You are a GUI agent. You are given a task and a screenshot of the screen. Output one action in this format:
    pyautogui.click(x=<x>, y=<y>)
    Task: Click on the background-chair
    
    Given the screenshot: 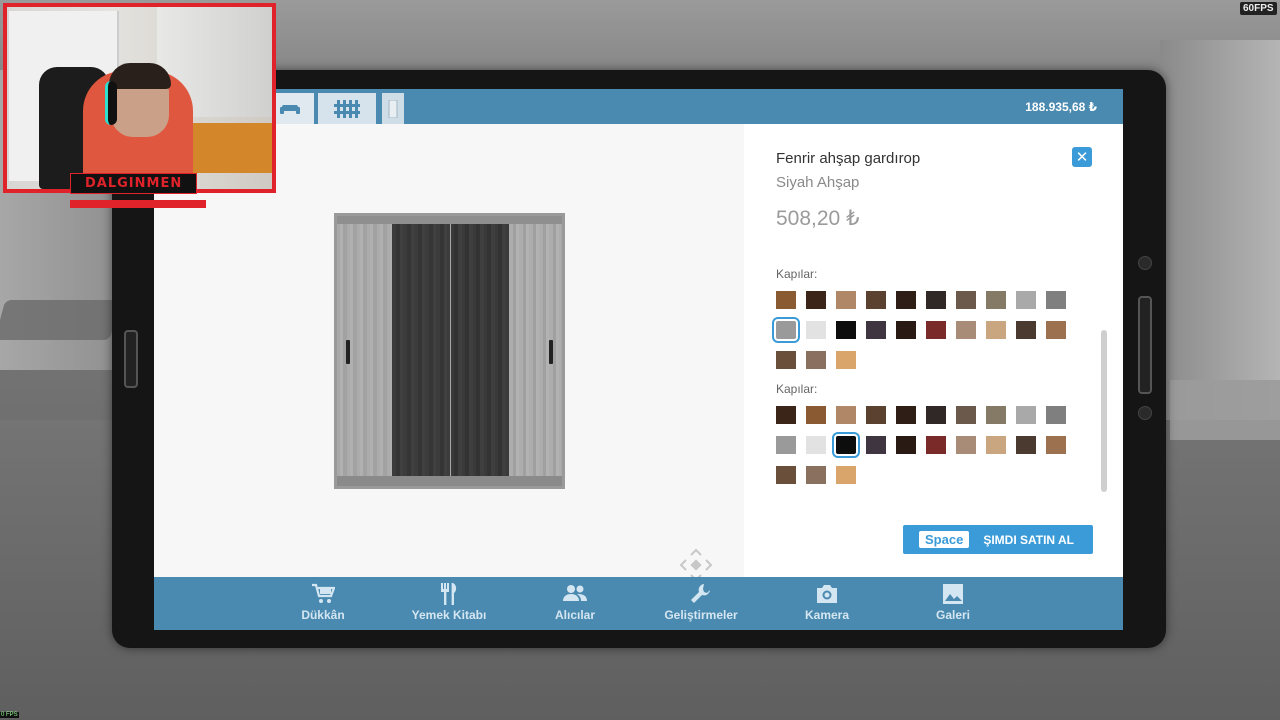 What is the action you would take?
    pyautogui.click(x=60, y=320)
    